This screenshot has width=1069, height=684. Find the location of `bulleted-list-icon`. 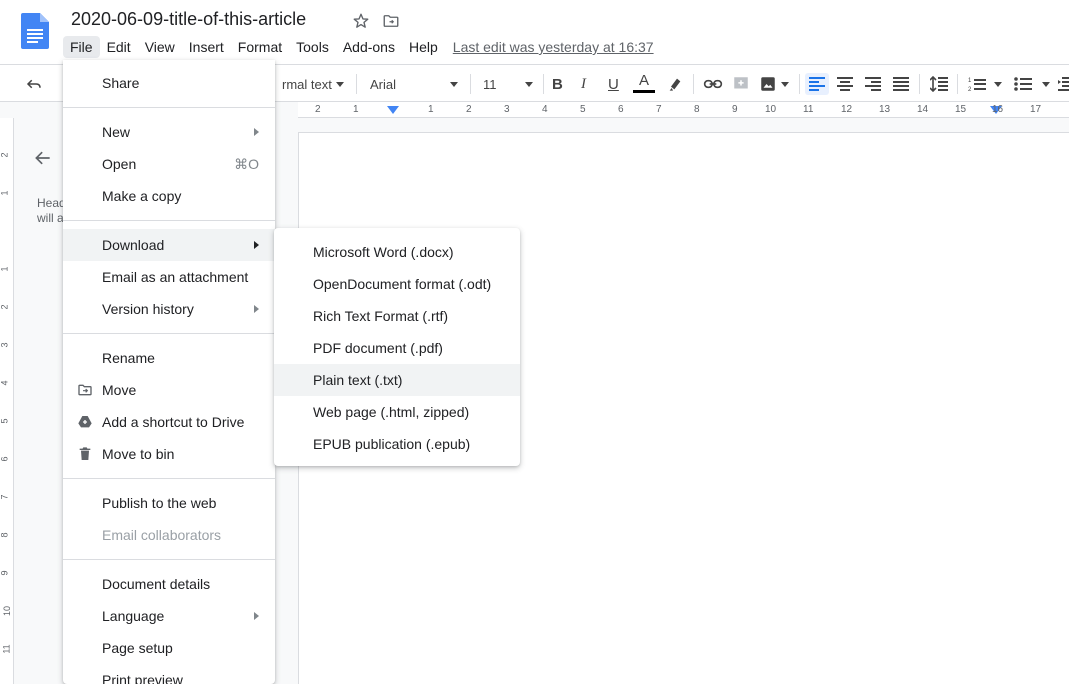

bulleted-list-icon is located at coordinates (1033, 84).